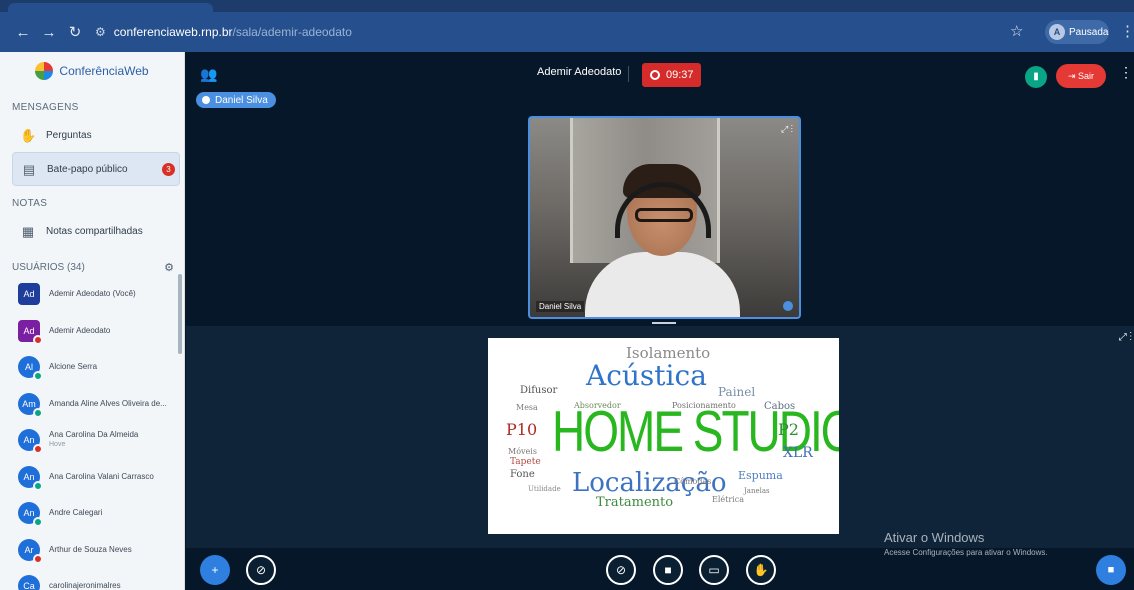  I want to click on camera-button: ■, so click(668, 570).